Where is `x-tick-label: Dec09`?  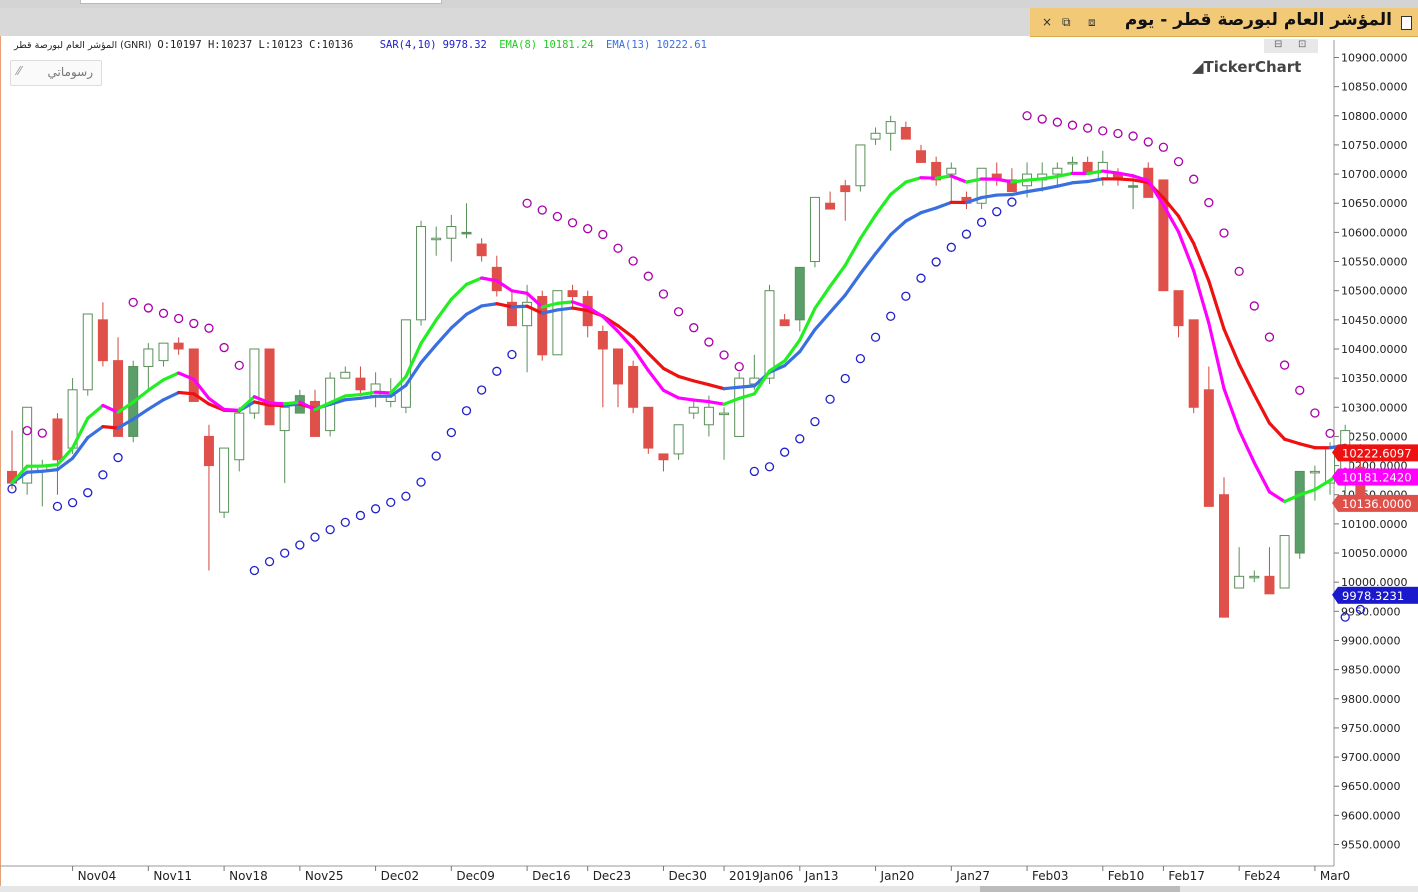 x-tick-label: Dec09 is located at coordinates (475, 876).